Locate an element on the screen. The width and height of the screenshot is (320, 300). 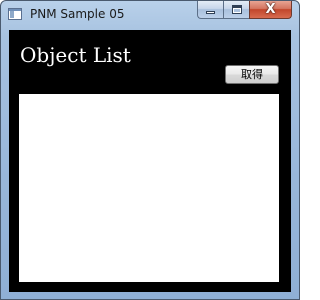
title-bar: PNM Sample 05 X is located at coordinates (150, 15).